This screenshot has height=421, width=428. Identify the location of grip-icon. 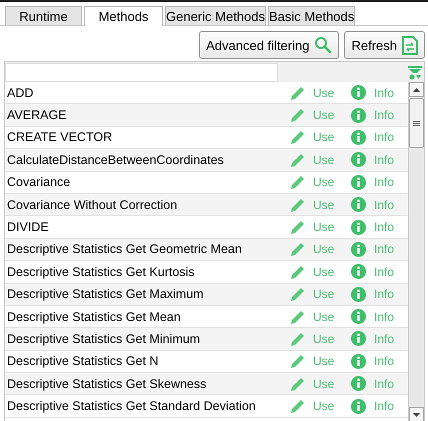
(416, 123).